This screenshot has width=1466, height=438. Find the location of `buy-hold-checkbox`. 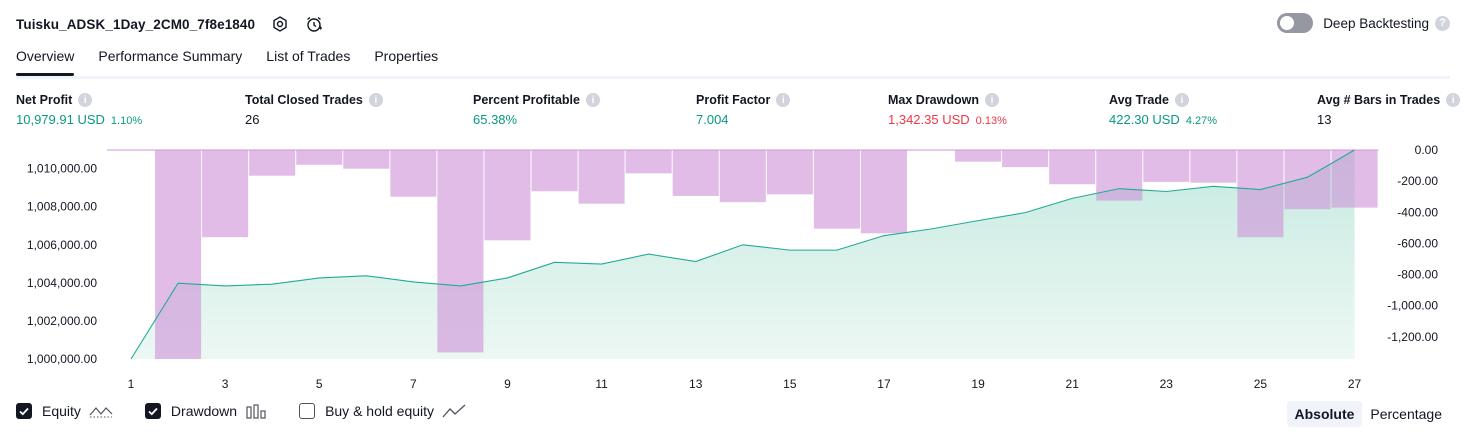

buy-hold-checkbox is located at coordinates (307, 411).